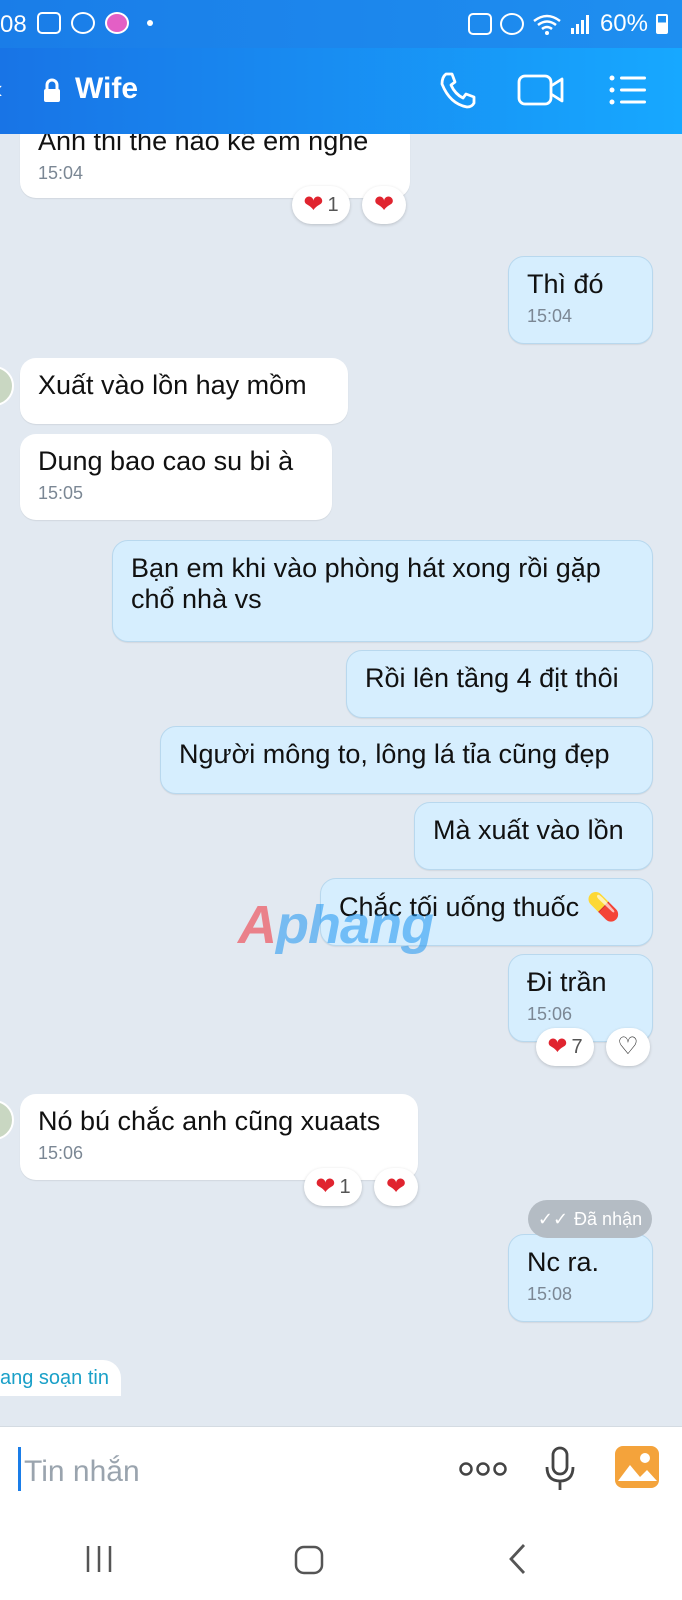 The image size is (682, 1600). Describe the element at coordinates (567, 24) in the screenshot. I see `system-icons: 60%` at that location.